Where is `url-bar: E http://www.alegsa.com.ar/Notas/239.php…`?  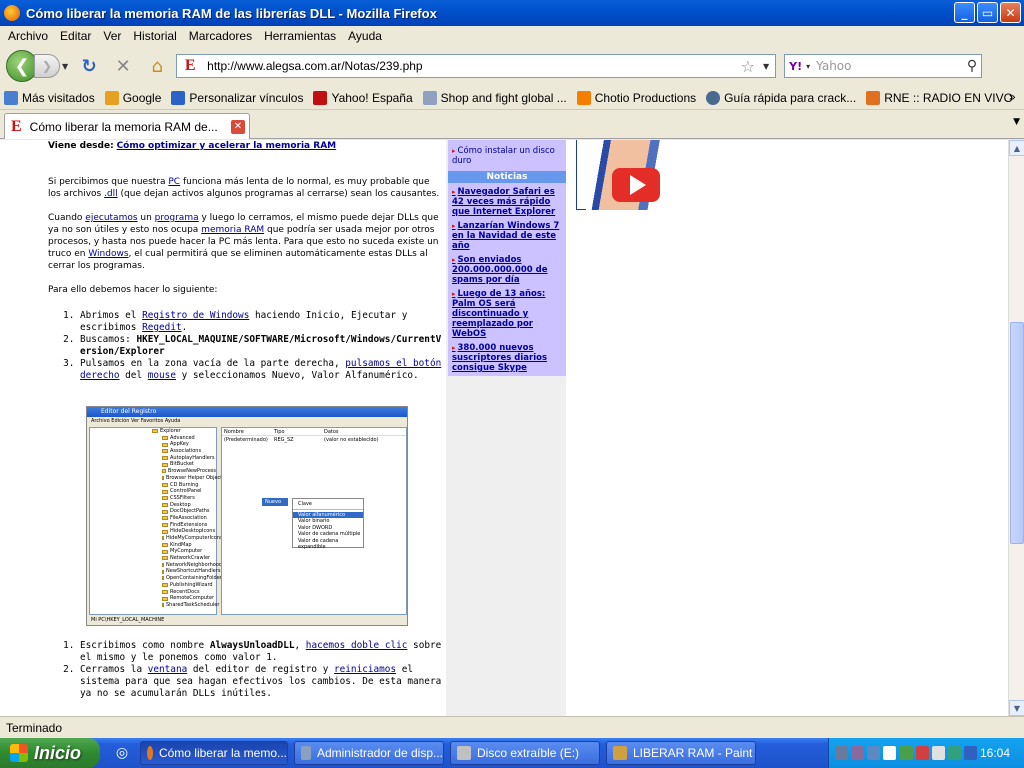
url-bar: E http://www.alegsa.com.ar/Notas/239.php… is located at coordinates (476, 66).